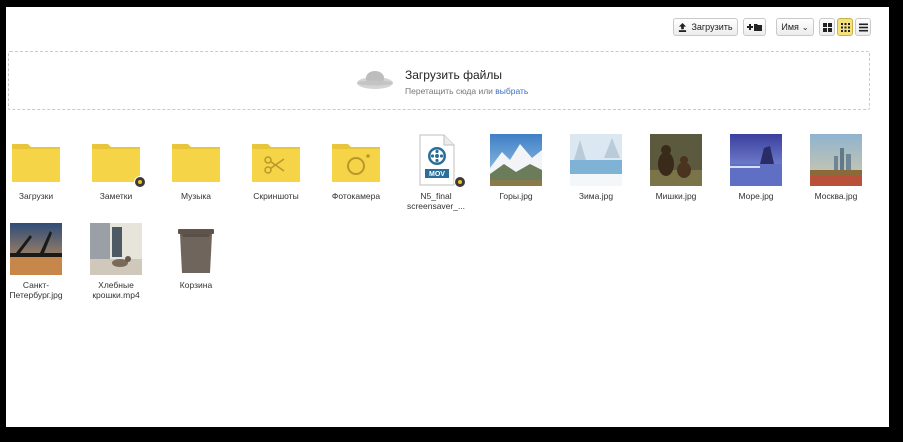 Image resolution: width=903 pixels, height=442 pixels. I want to click on file-item-label: Санкт-Петербург.jpg, so click(36, 290).